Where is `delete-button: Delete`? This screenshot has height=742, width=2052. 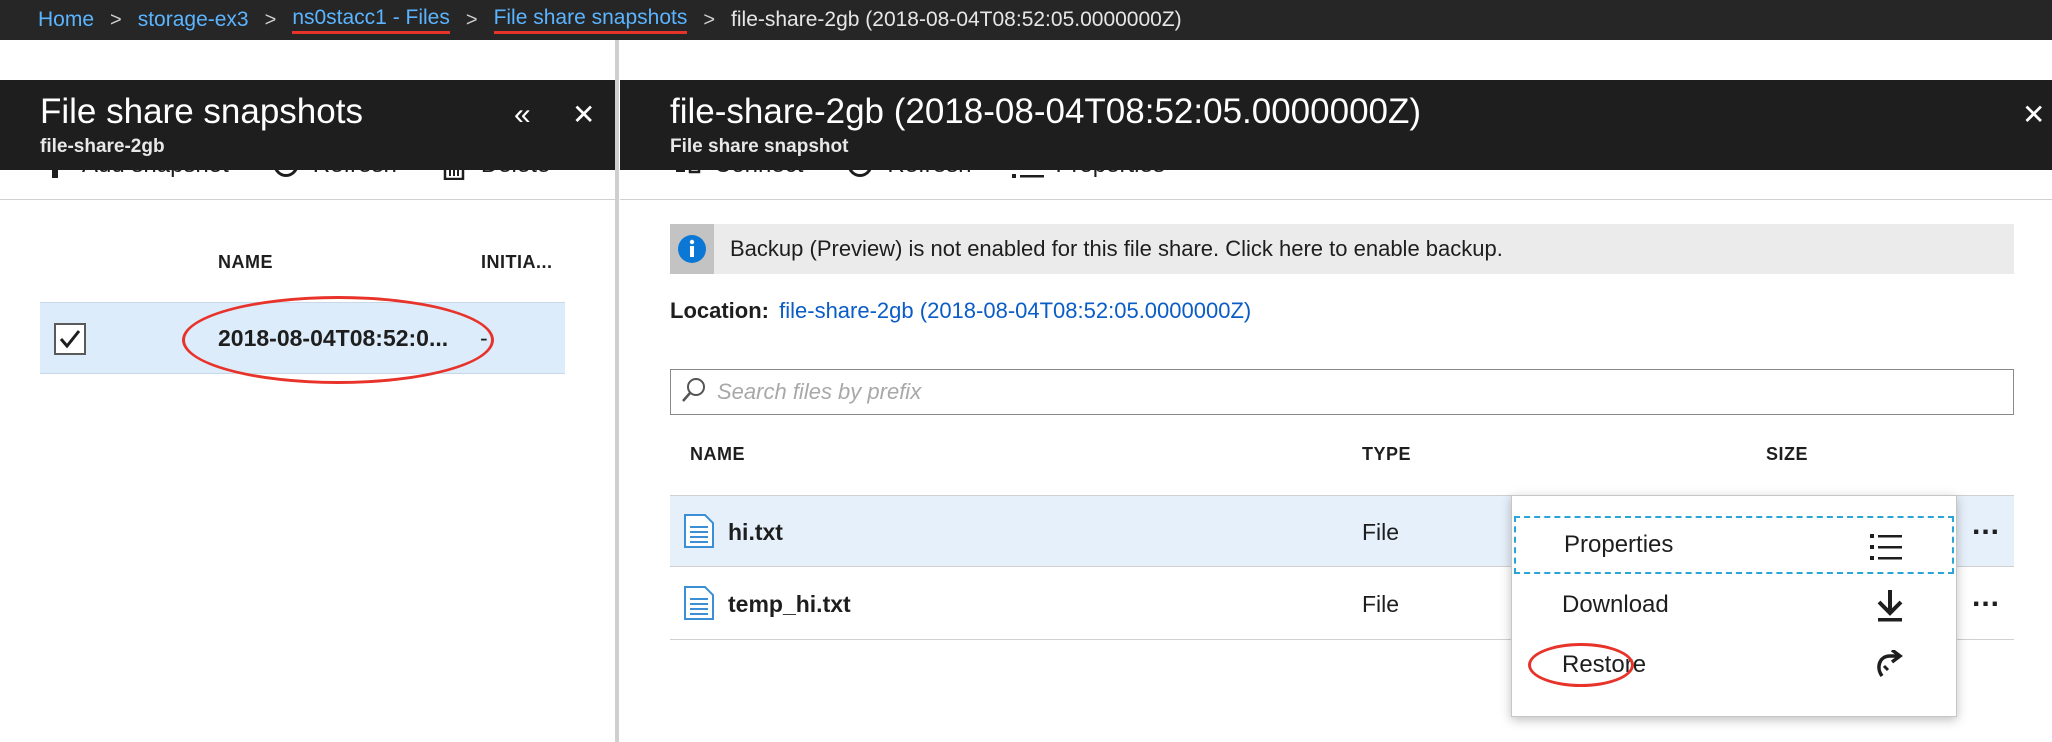
delete-button: Delete is located at coordinates (493, 165).